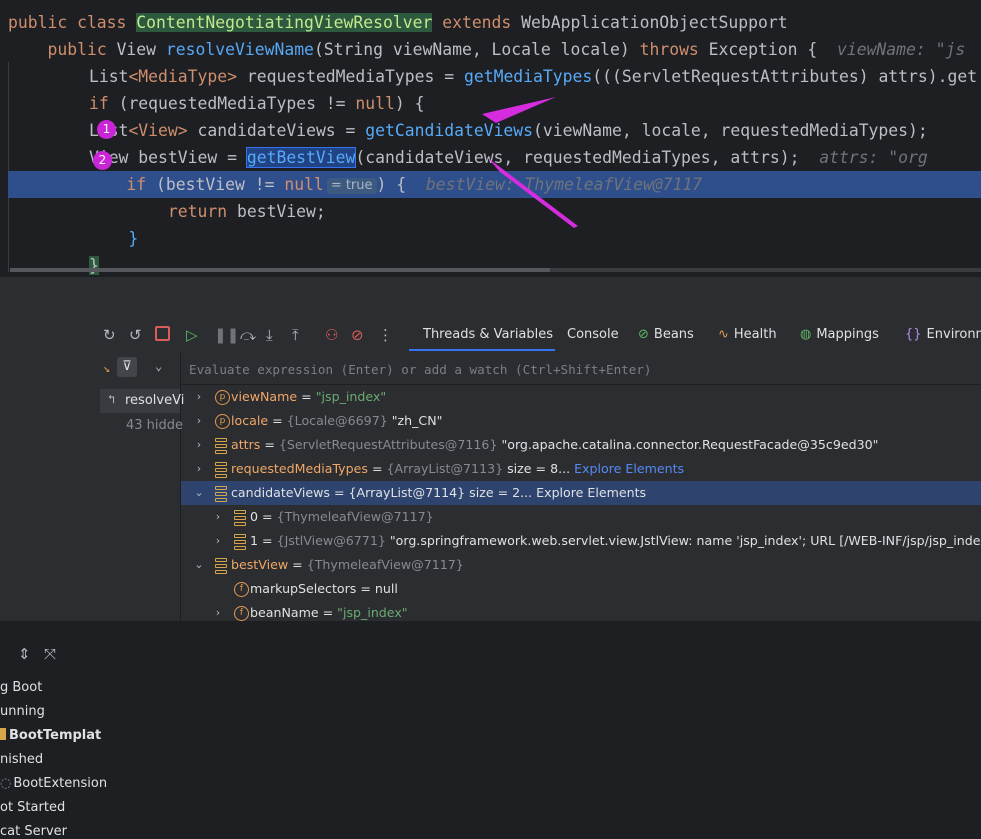 The image size is (981, 839). I want to click on annotation-arrows, so click(530, 162).